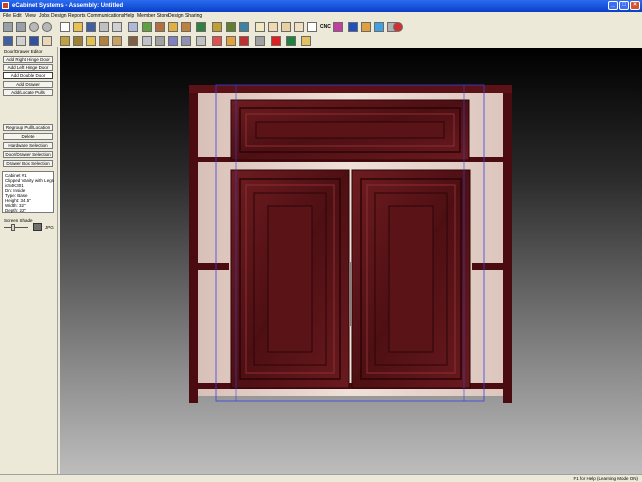  What do you see at coordinates (133, 41) in the screenshot?
I see `edge-icon` at bounding box center [133, 41].